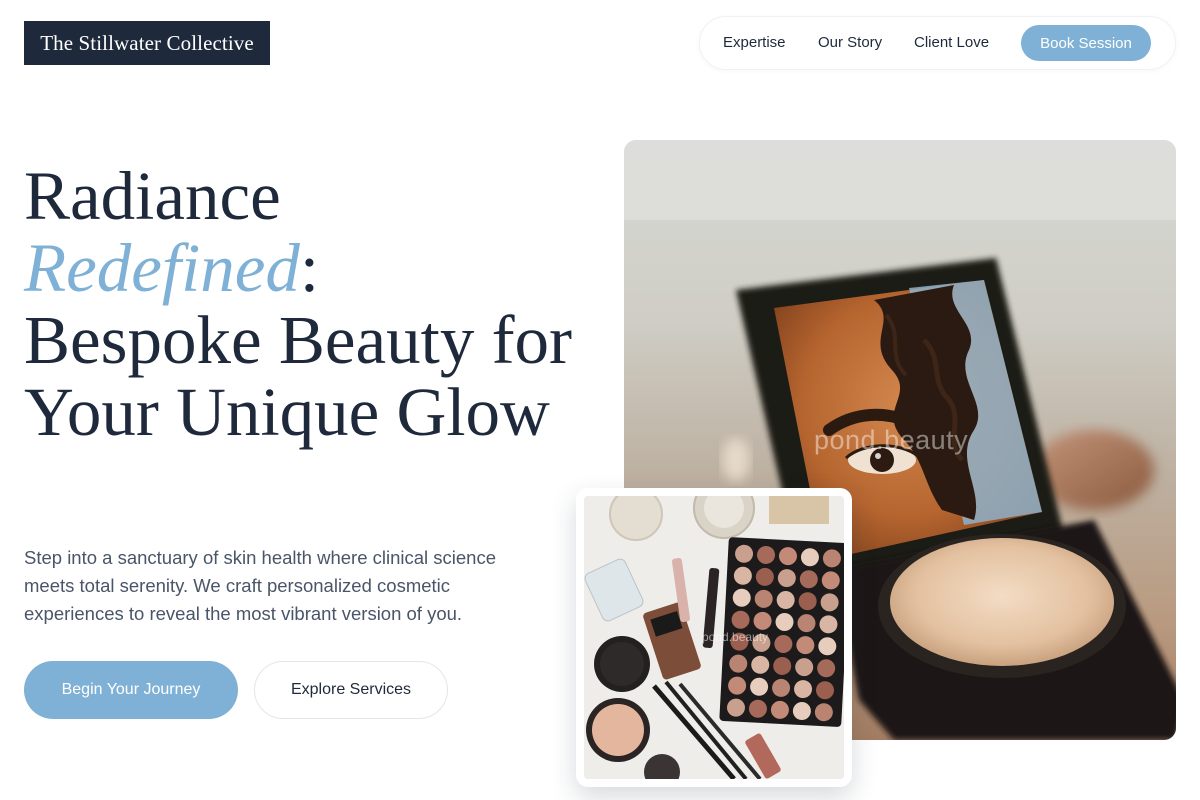  I want to click on headline-radiance: Radiance, so click(152, 196).